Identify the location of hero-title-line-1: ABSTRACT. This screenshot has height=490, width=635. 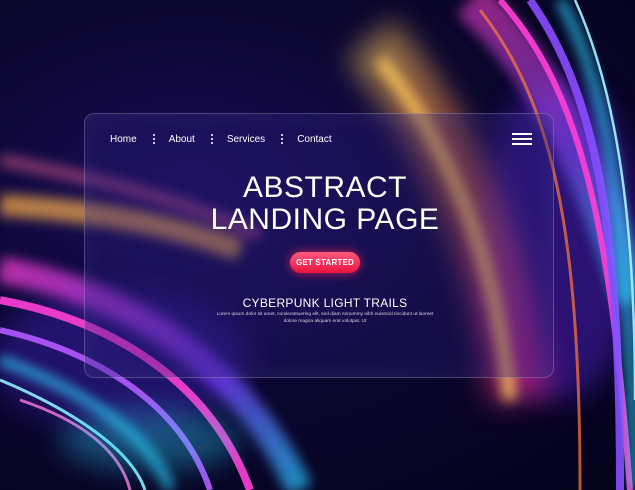
(325, 187).